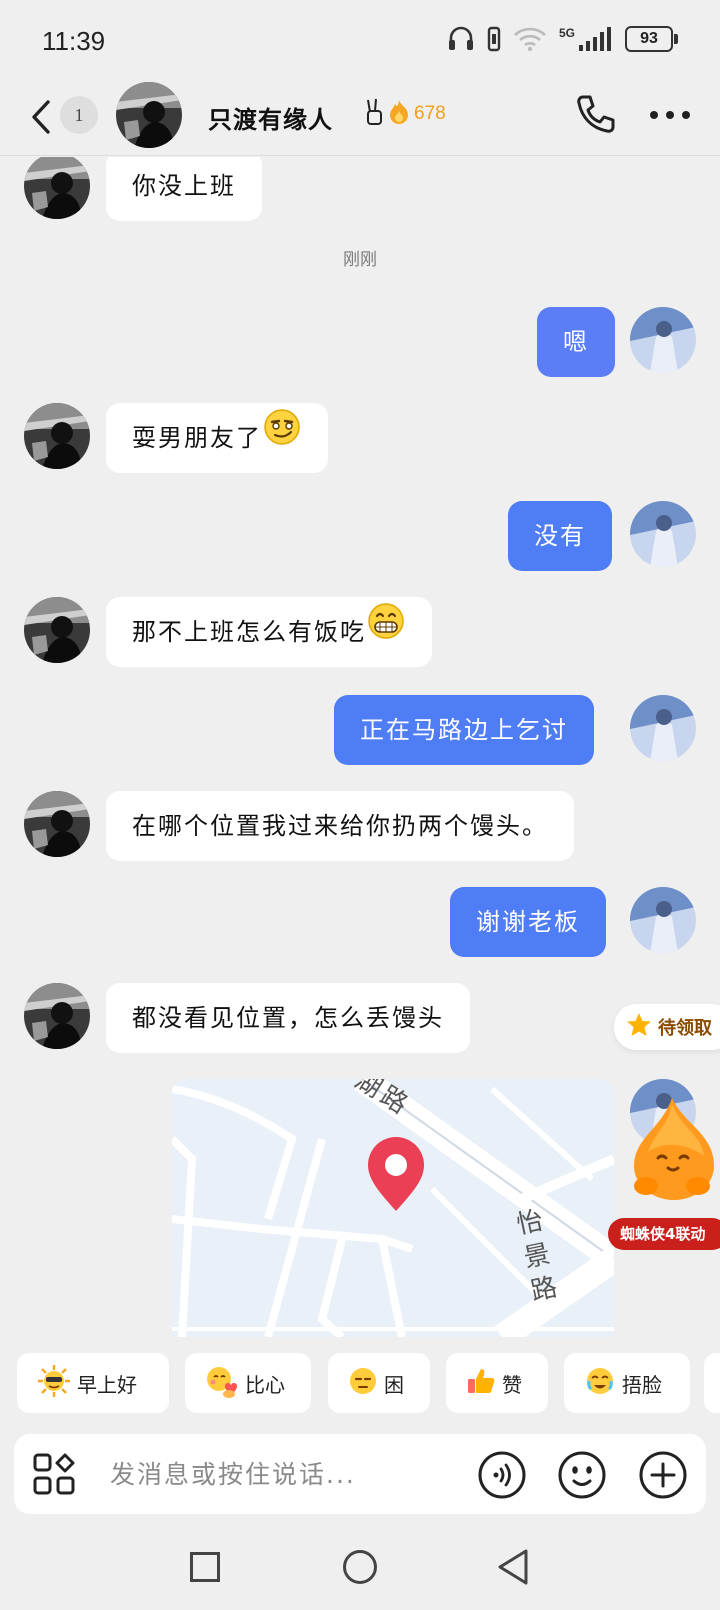 The width and height of the screenshot is (720, 1610). Describe the element at coordinates (360, 40) in the screenshot. I see `status-bar: 11:39 5G 93` at that location.